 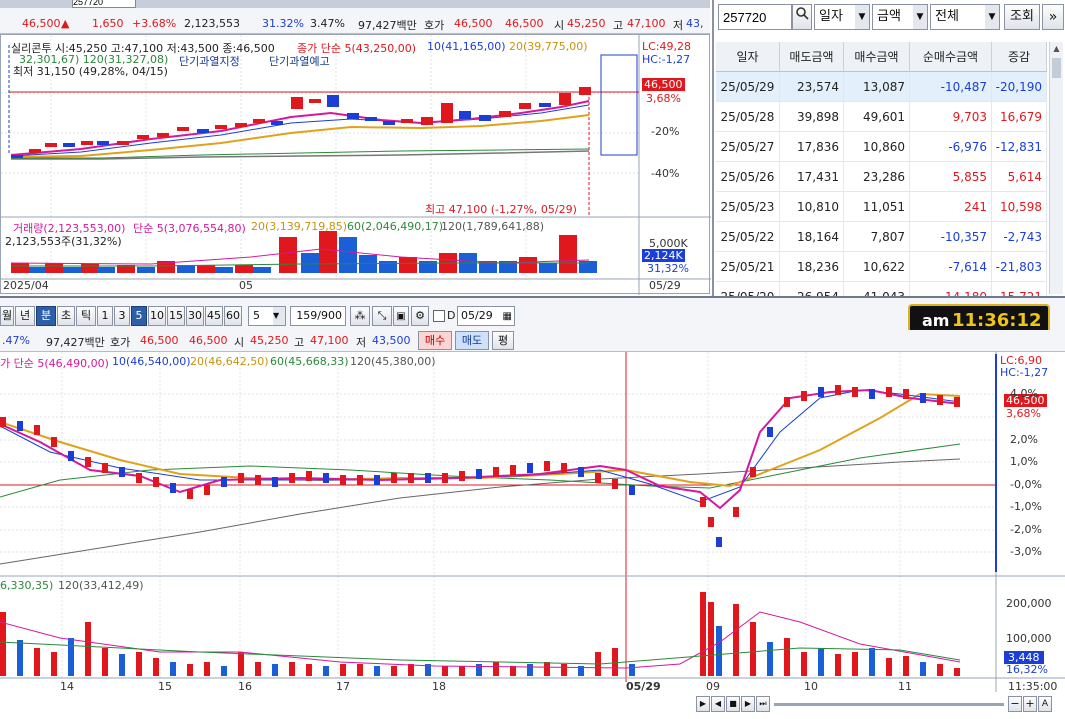 What do you see at coordinates (881, 267) in the screenshot?
I see `table-row: 25/05/21 18,236 10,622 -7,614 -21,803` at bounding box center [881, 267].